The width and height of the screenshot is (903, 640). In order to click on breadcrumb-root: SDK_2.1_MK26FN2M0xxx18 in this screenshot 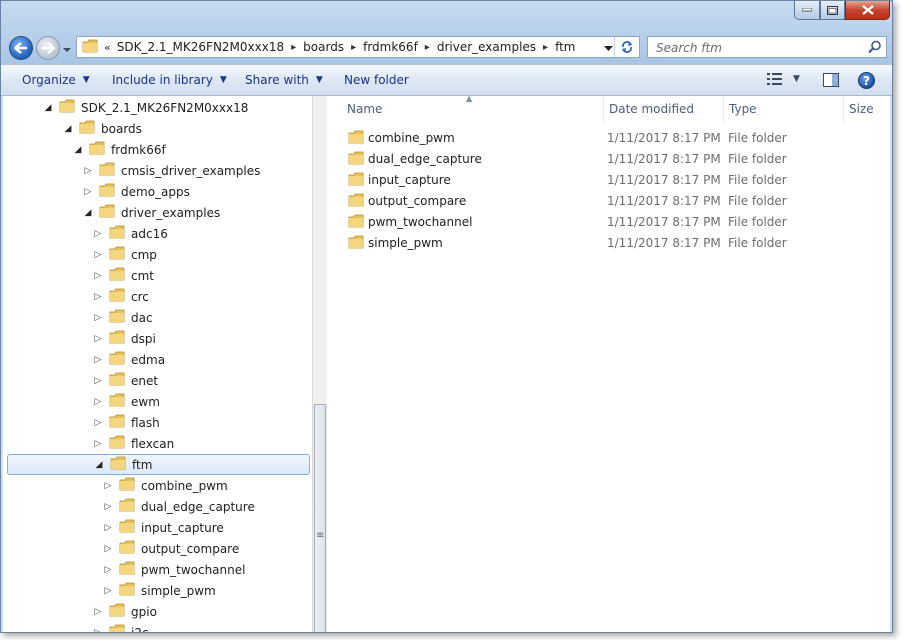, I will do `click(200, 47)`.